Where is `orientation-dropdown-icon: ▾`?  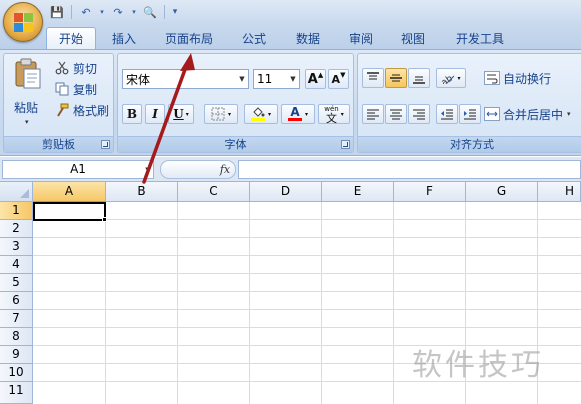
orientation-dropdown-icon: ▾ is located at coordinates (458, 78).